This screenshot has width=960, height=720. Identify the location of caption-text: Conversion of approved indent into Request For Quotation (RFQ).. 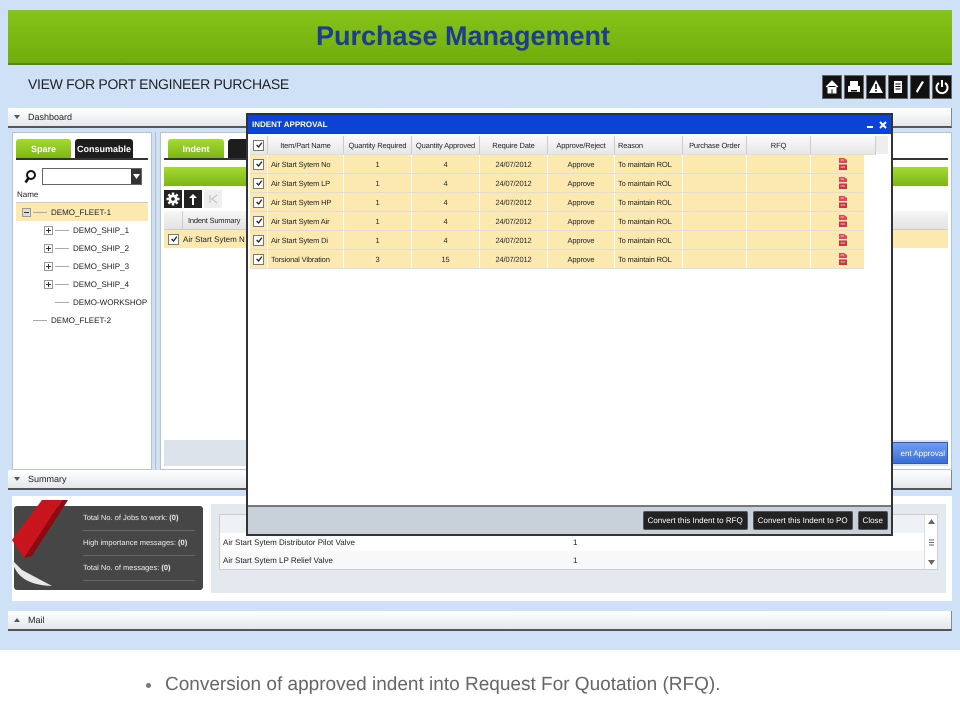
(443, 685).